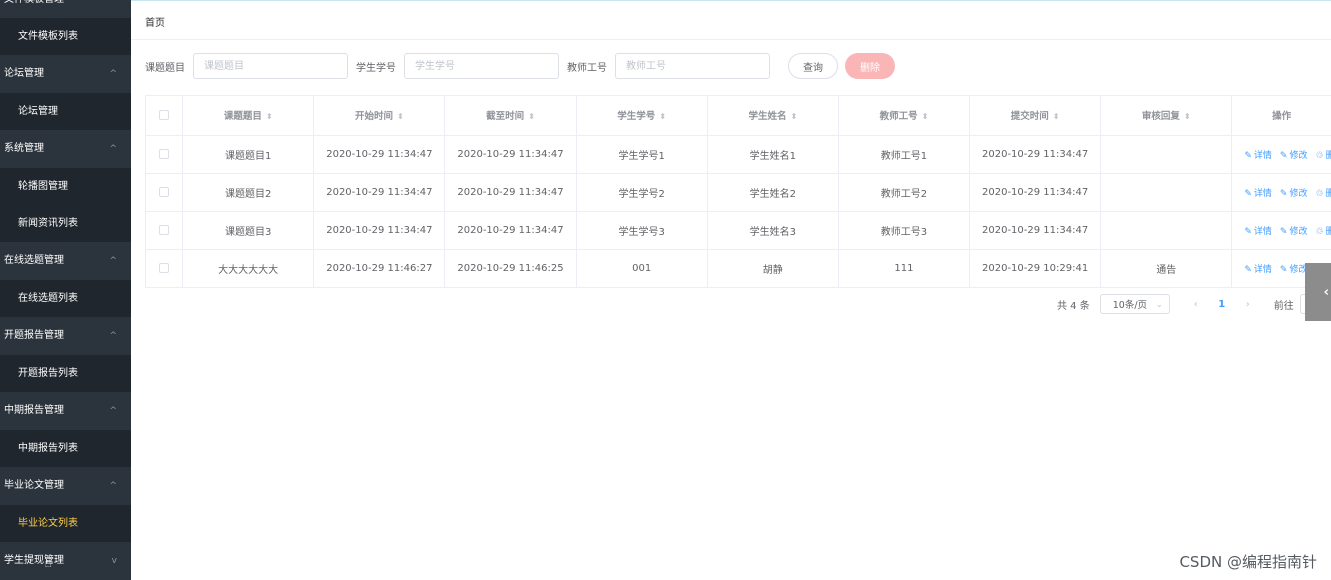  I want to click on watermark: CSDN @编程指南针, so click(1248, 562).